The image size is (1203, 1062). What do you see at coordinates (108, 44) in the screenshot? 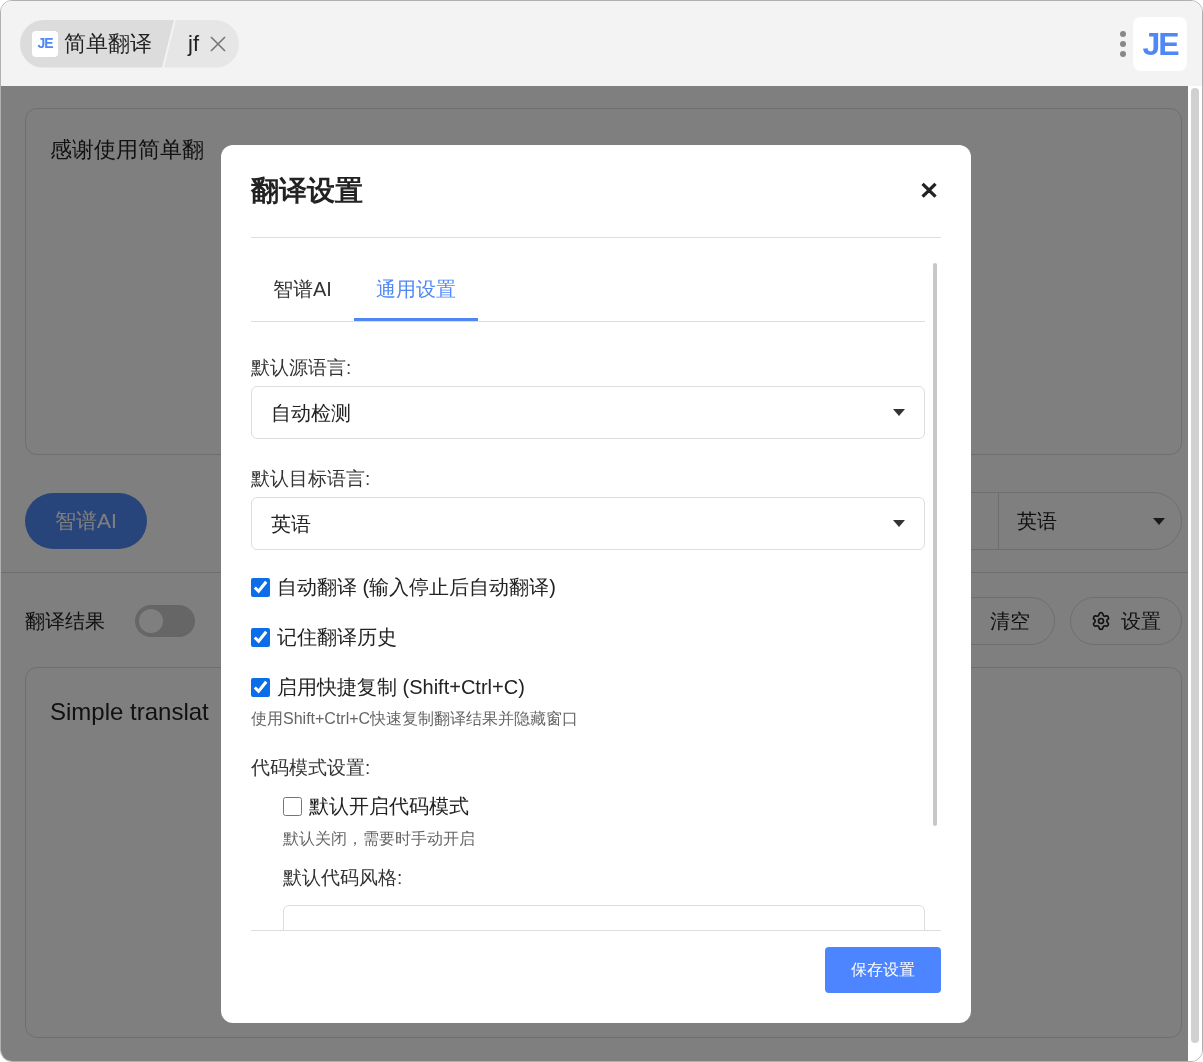
I see `app-title: 简单翻译` at bounding box center [108, 44].